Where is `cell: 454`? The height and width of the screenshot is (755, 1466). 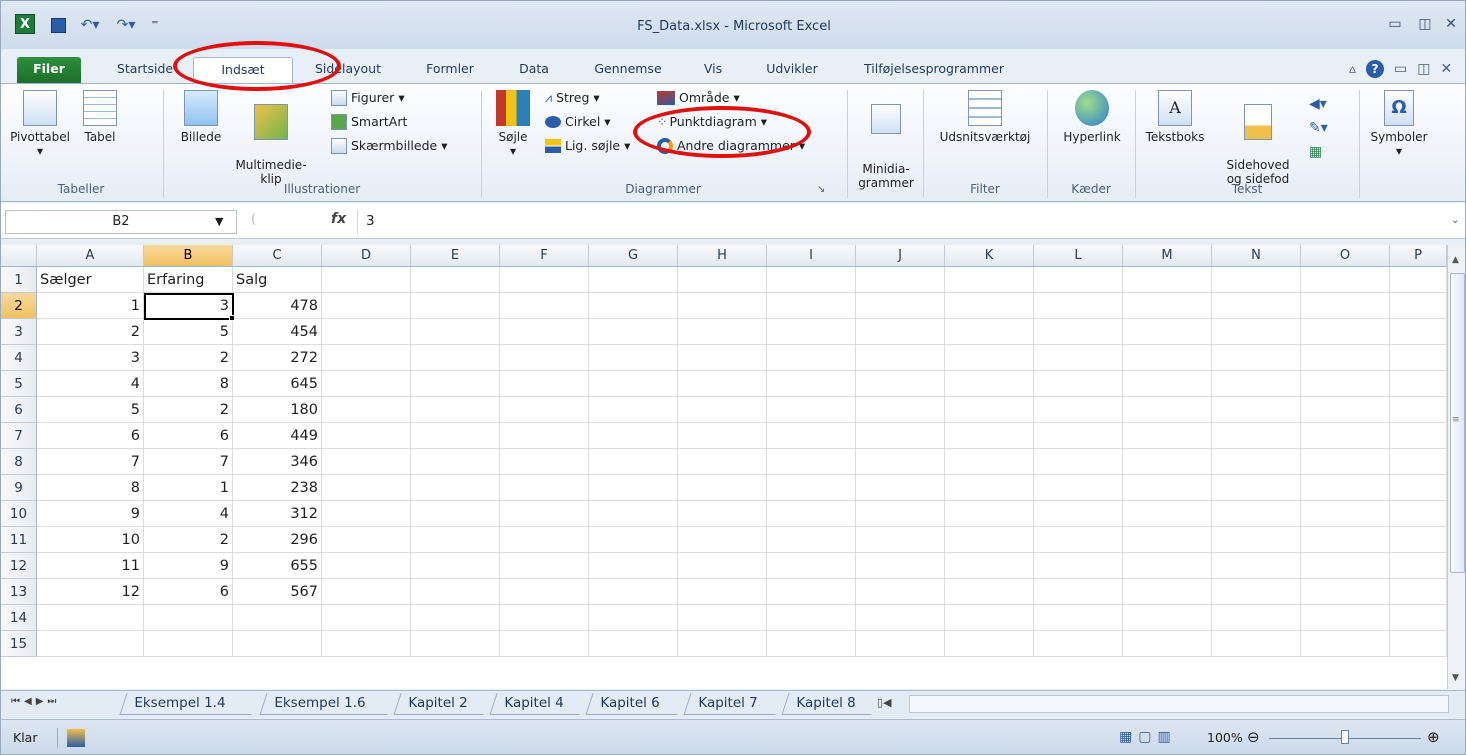
cell: 454 is located at coordinates (277, 332).